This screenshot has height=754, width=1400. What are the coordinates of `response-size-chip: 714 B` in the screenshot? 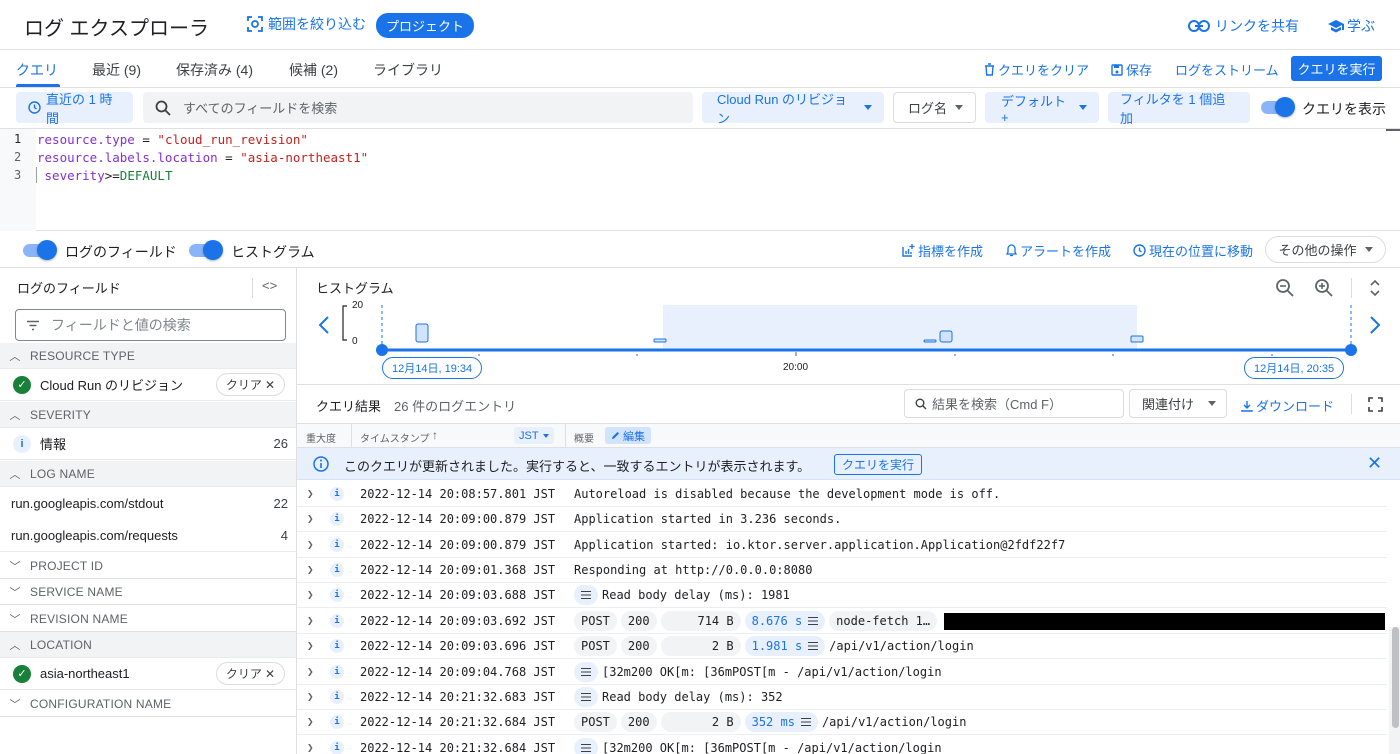 It's located at (700, 621).